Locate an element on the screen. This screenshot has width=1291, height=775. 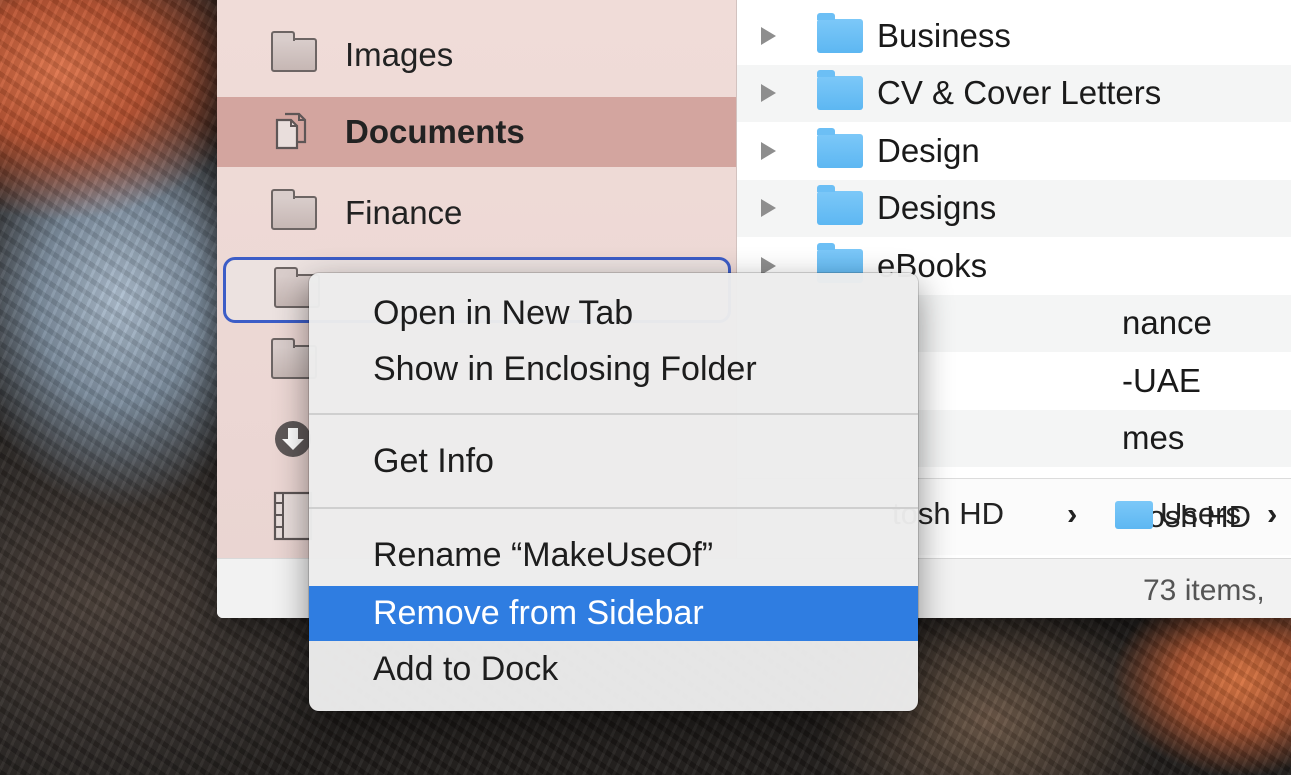
list-item: Designs is located at coordinates (1014, 208).